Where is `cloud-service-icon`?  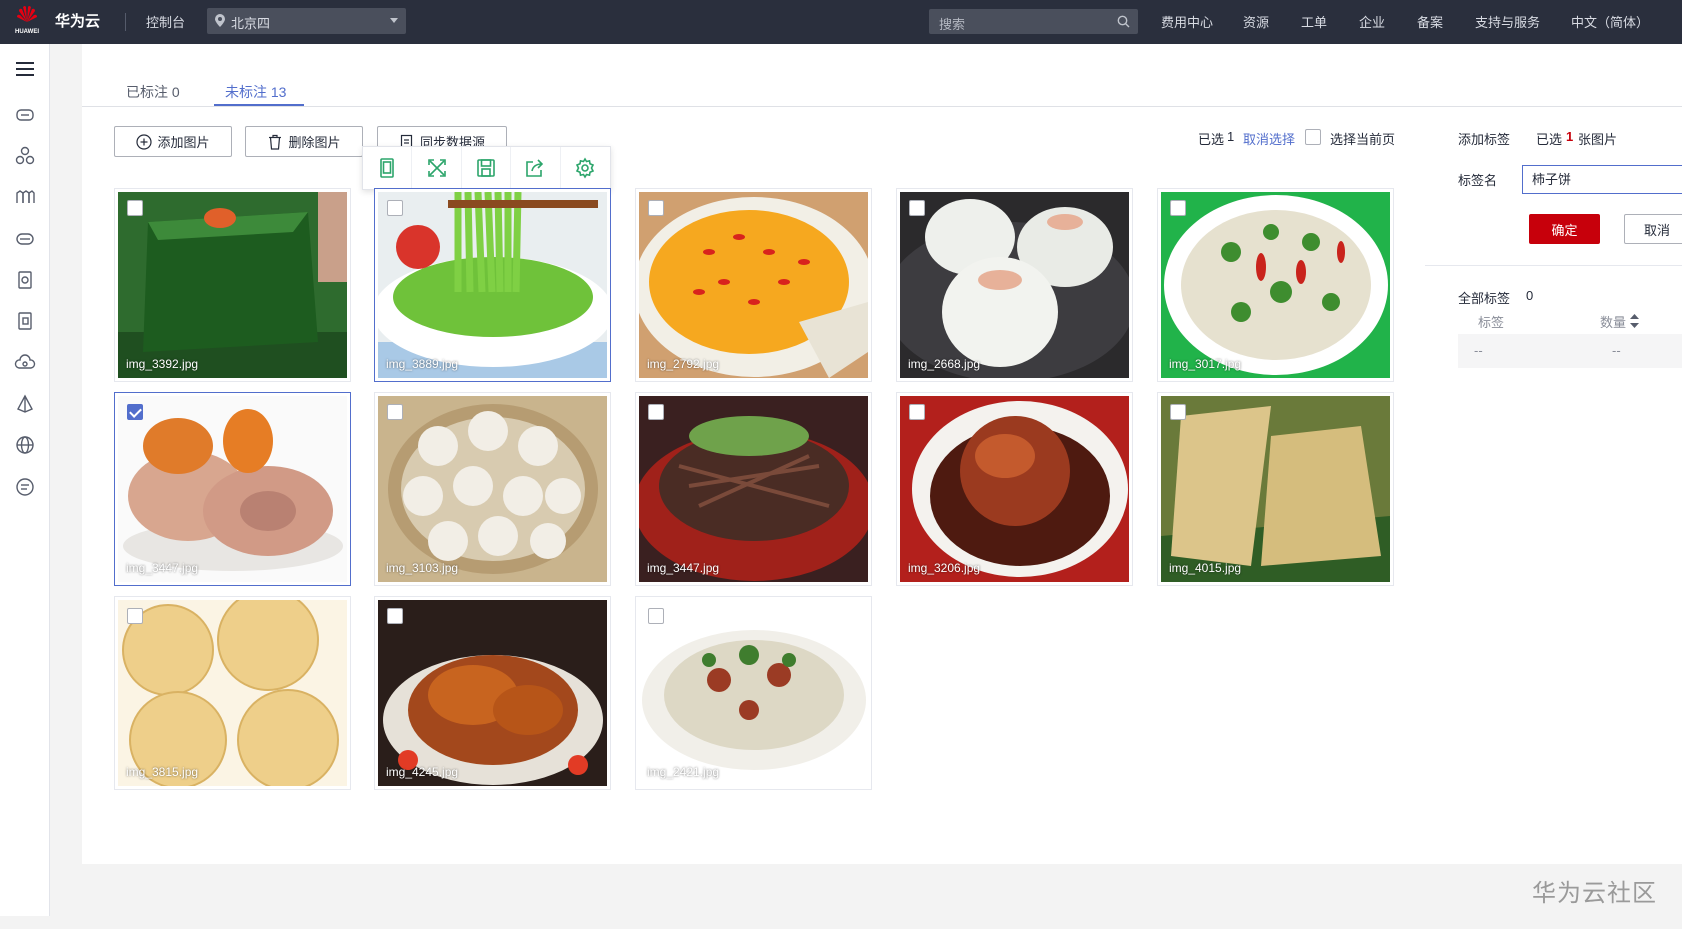 cloud-service-icon is located at coordinates (25, 363).